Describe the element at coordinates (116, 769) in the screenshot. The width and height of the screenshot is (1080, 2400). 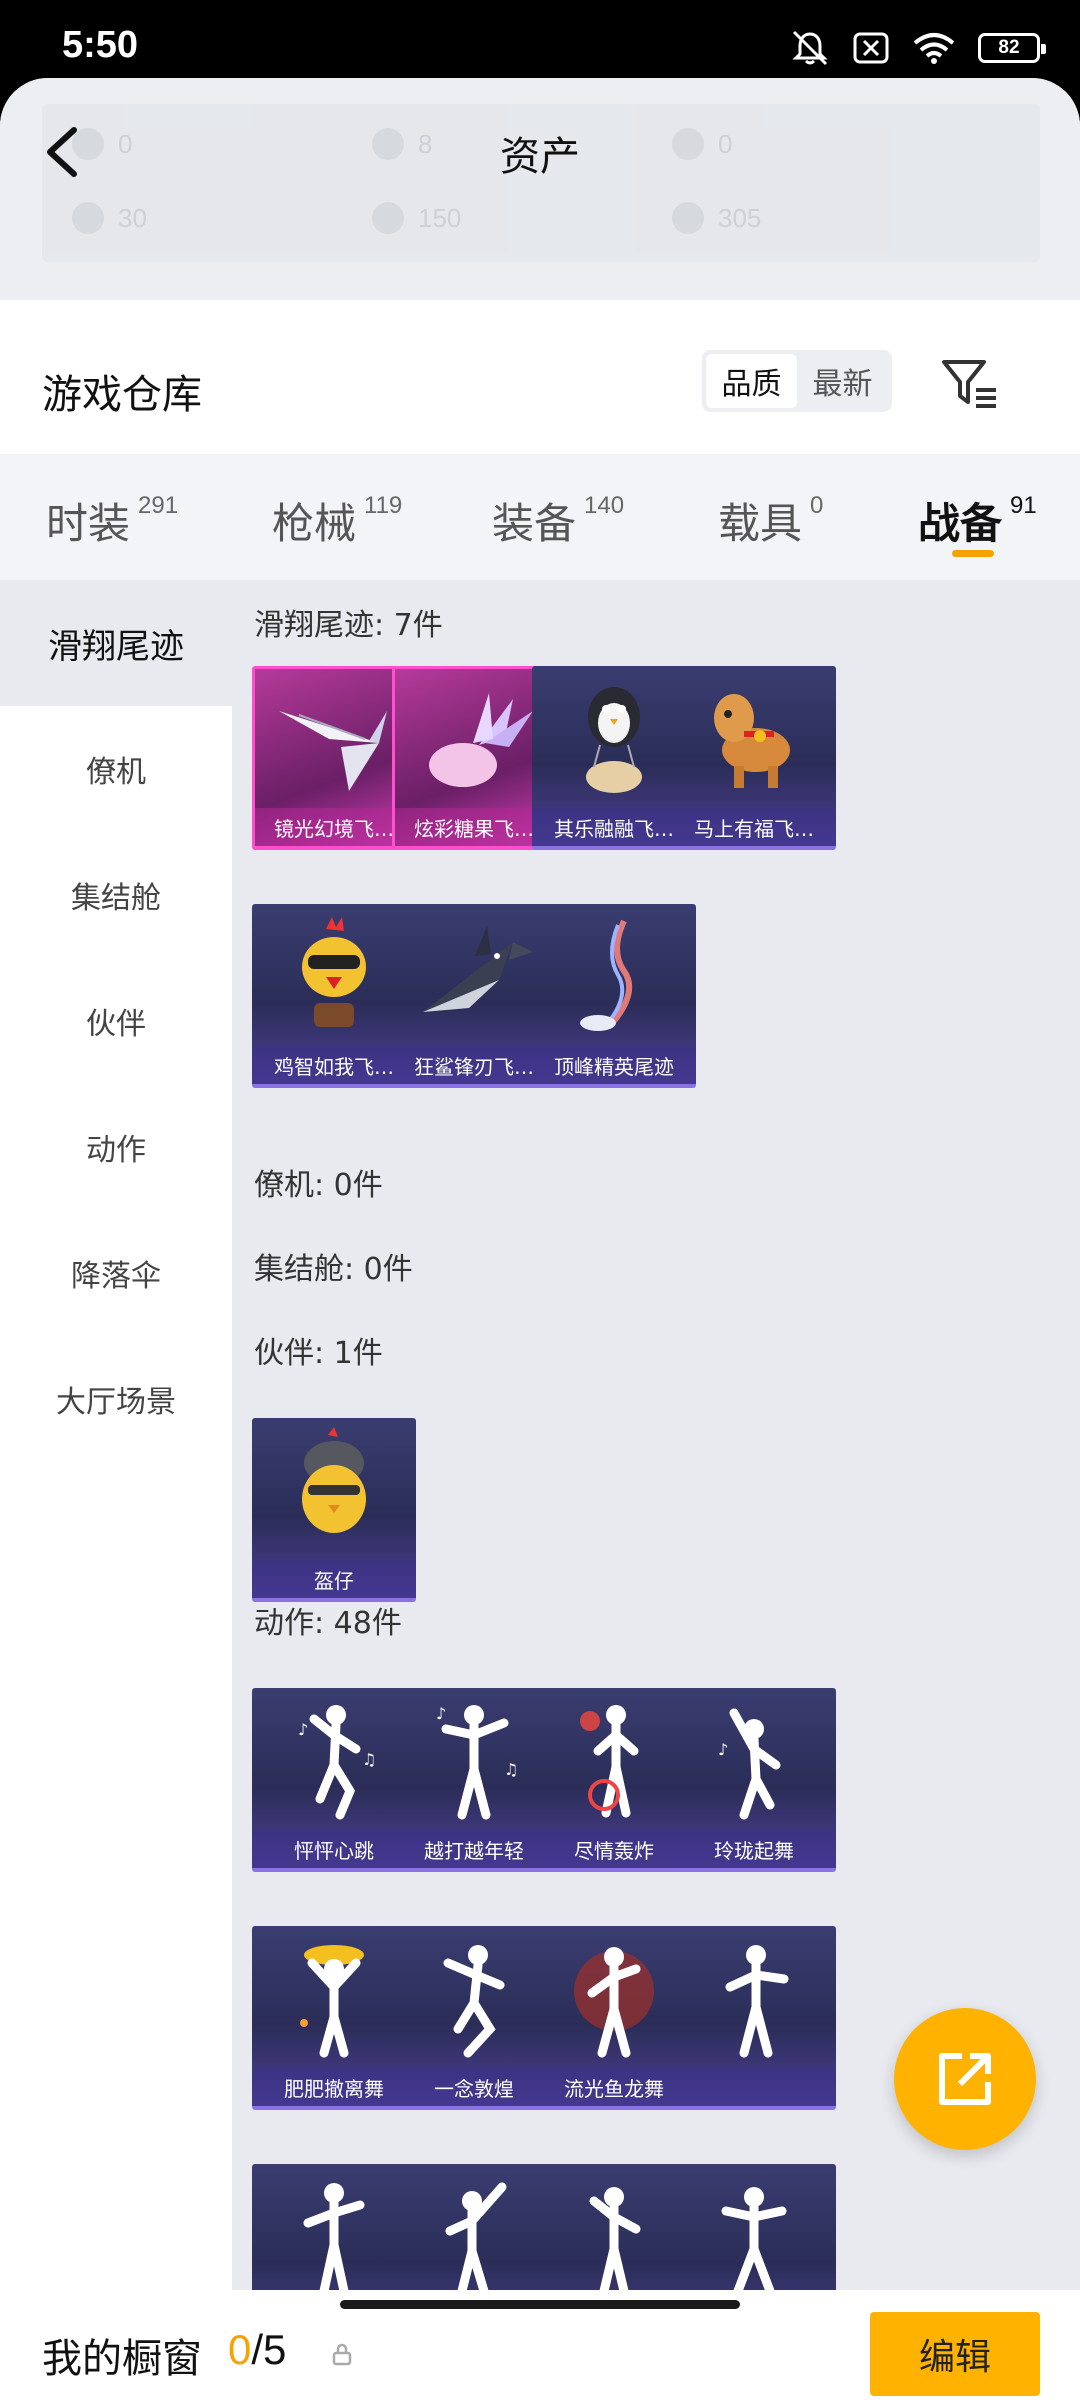
I see `sidebar-item-wingman: 僚机` at that location.